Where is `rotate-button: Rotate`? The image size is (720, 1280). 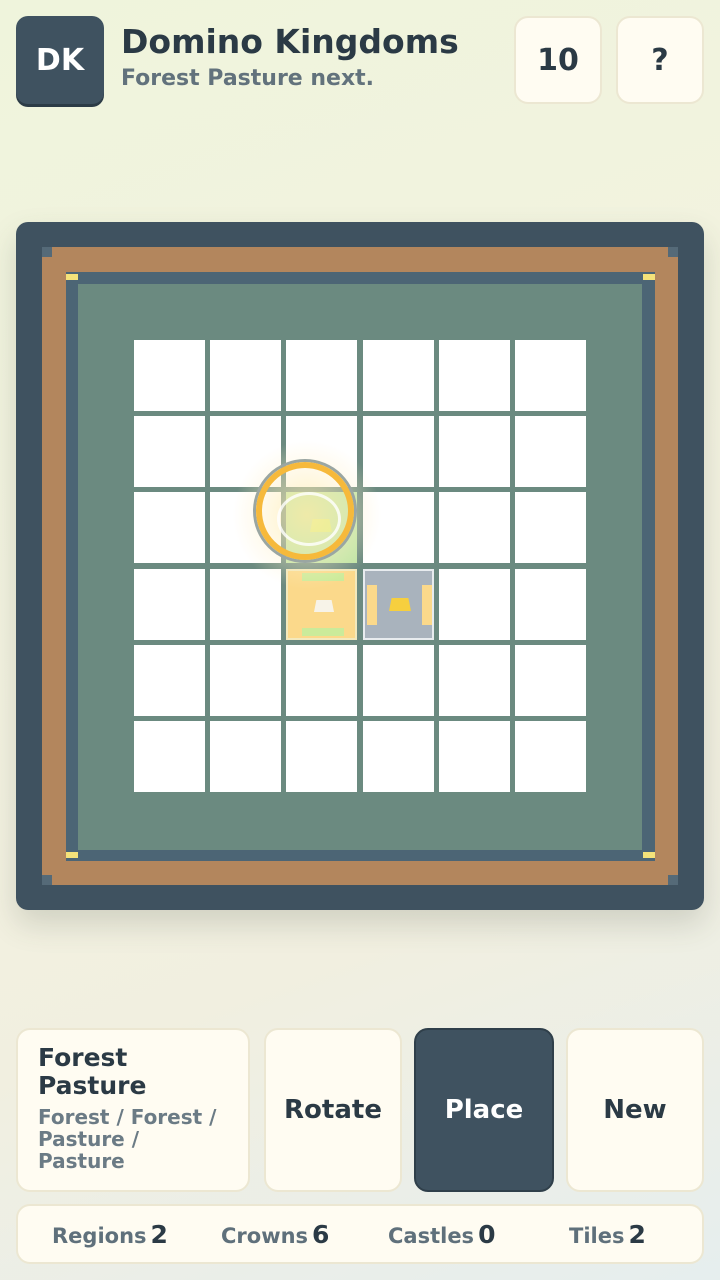 rotate-button: Rotate is located at coordinates (333, 1110).